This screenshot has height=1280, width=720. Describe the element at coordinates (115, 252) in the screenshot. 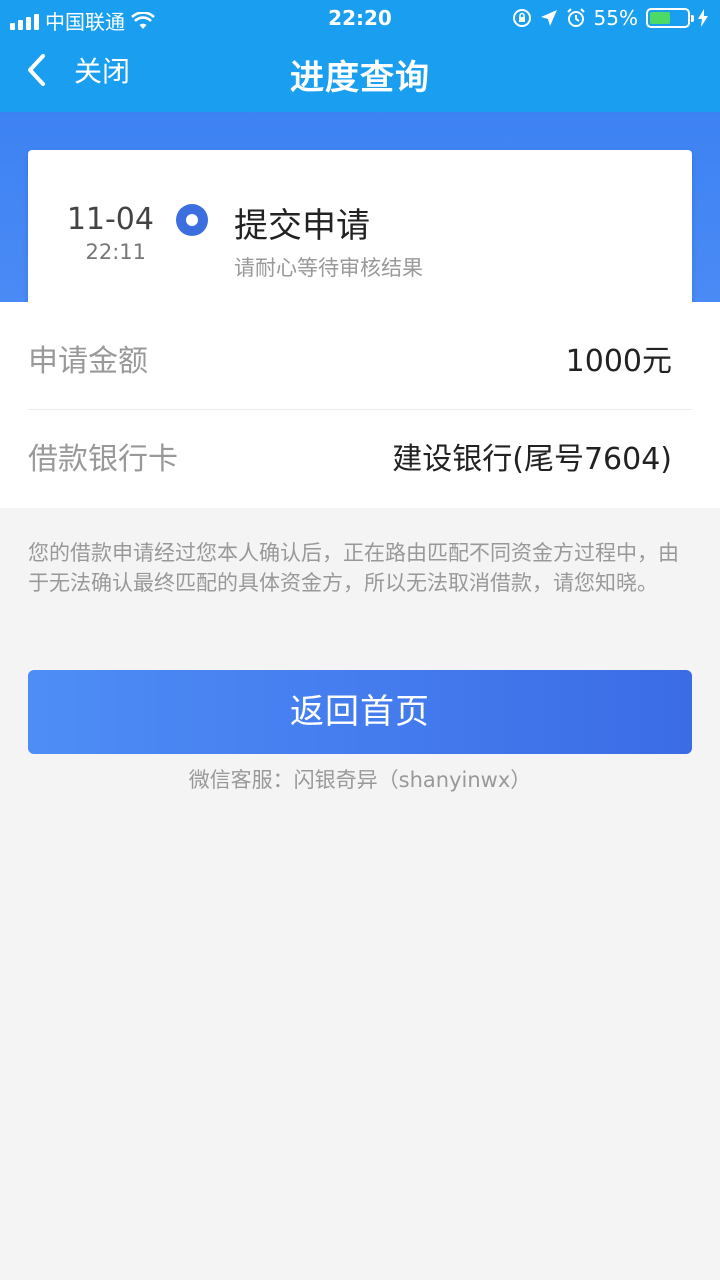

I see `progress-time: 22:11` at that location.